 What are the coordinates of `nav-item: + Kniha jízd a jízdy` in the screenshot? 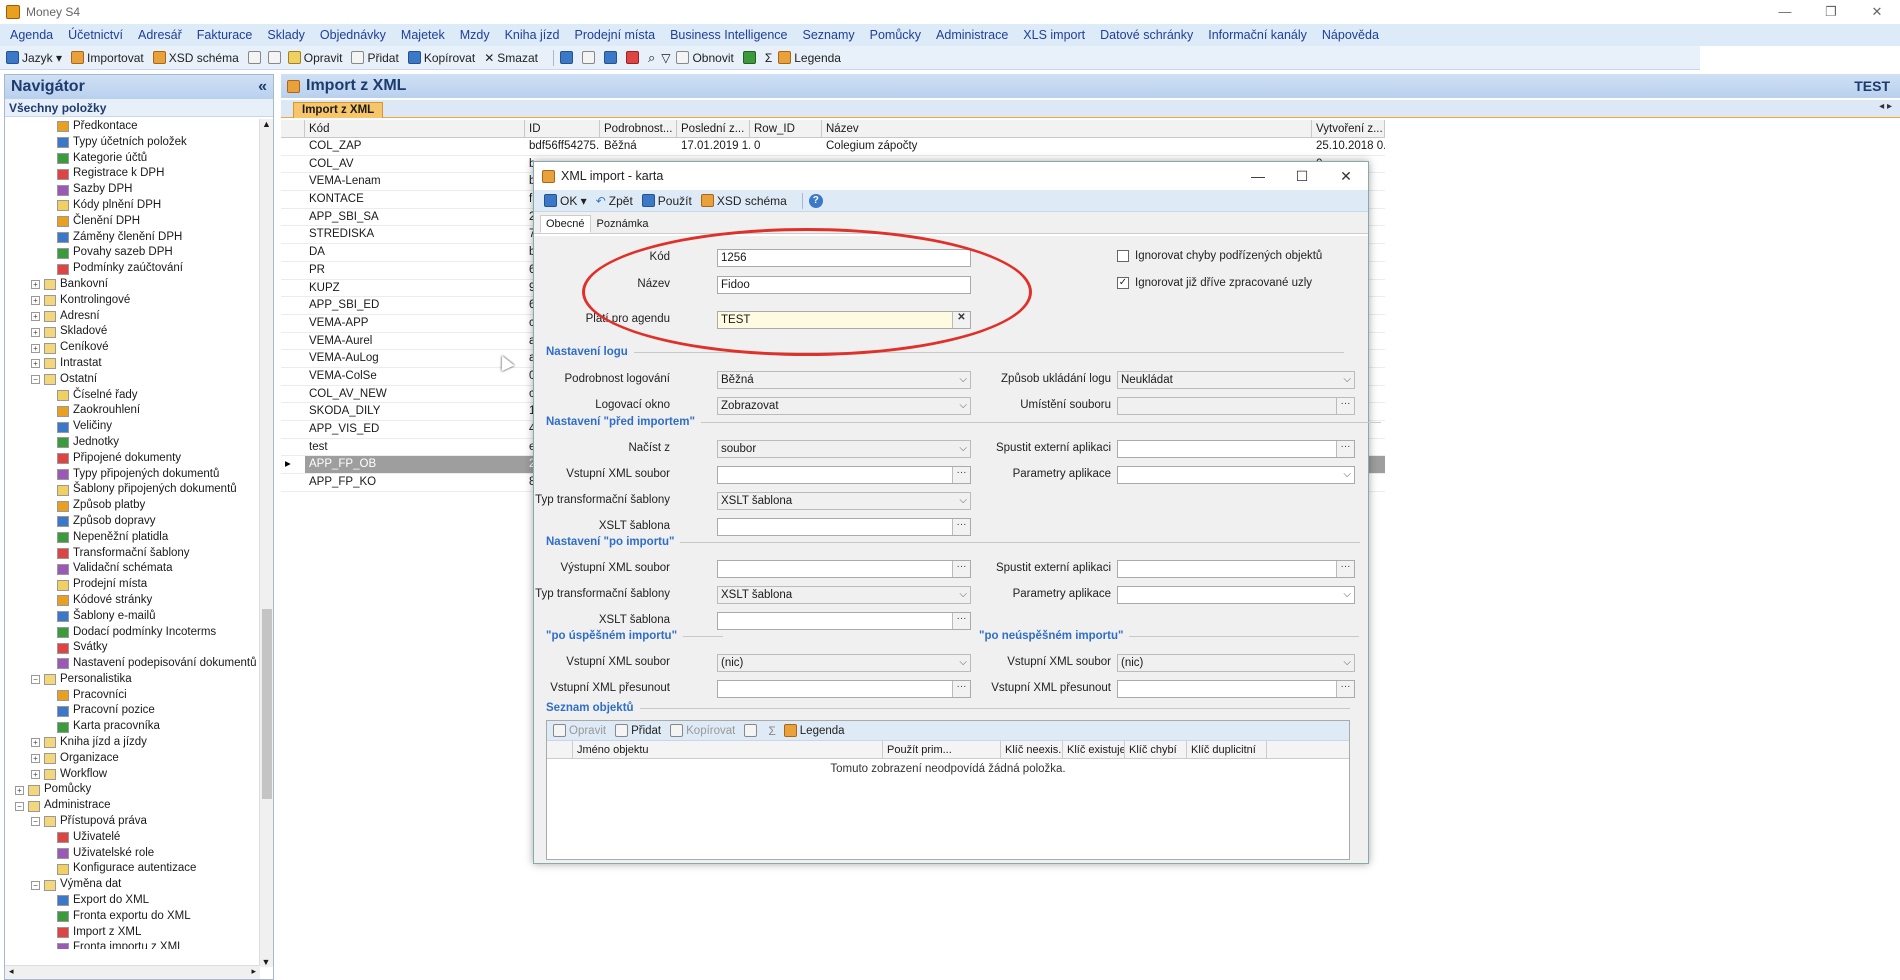 It's located at (132, 743).